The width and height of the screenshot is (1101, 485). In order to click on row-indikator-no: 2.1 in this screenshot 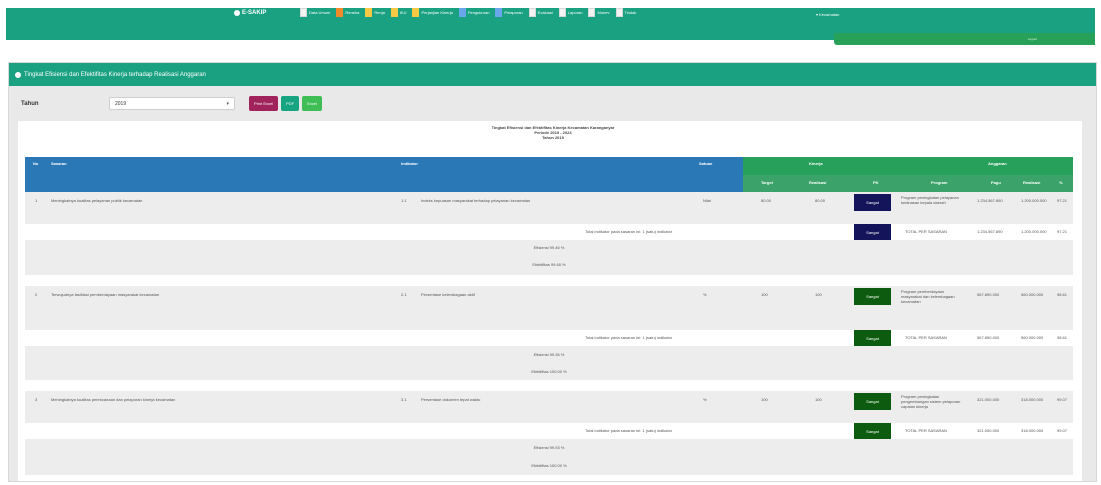, I will do `click(404, 294)`.